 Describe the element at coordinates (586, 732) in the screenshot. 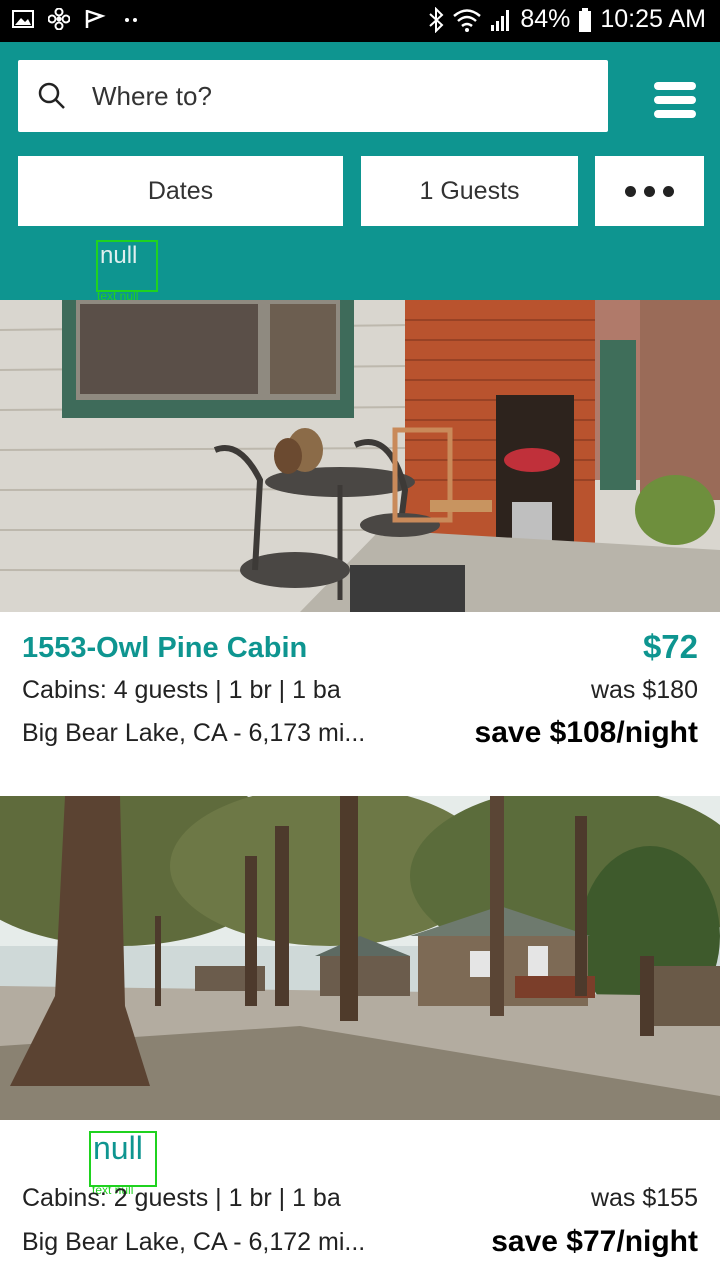

I see `listing-1-savings: save $108/night` at that location.